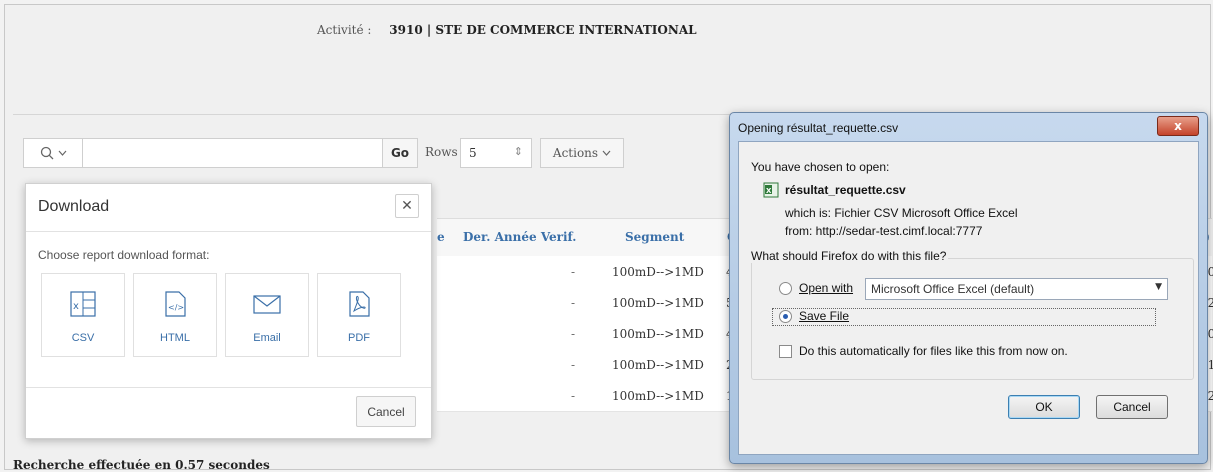 This screenshot has height=472, width=1213. I want to click on window-close-button: x, so click(1178, 126).